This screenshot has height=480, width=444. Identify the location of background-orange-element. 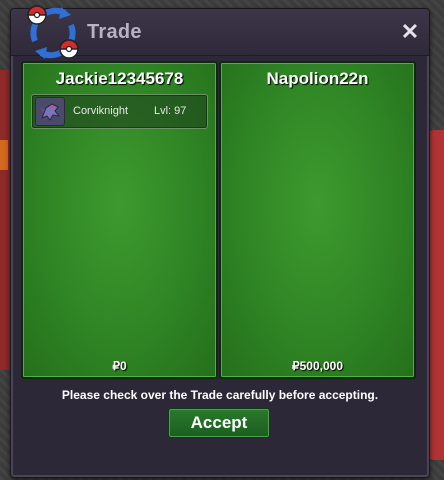
(4, 155).